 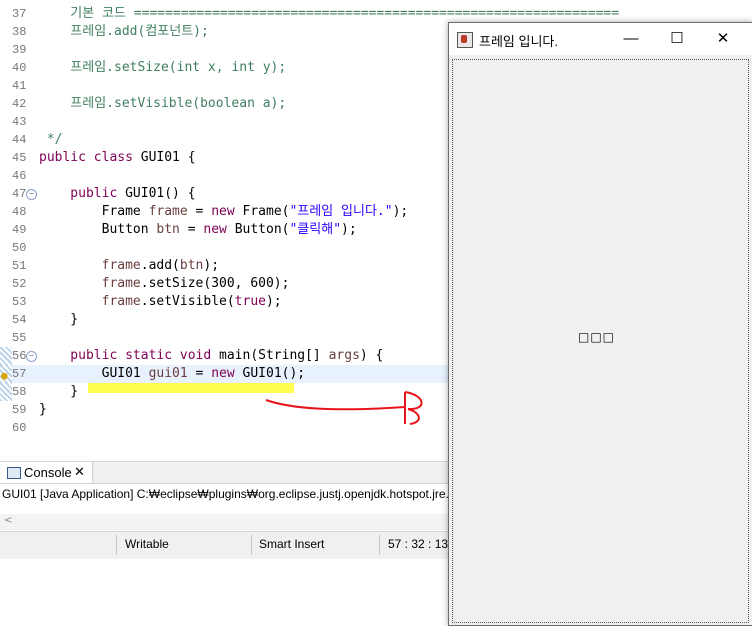 I want to click on console-tab-label: Console, so click(x=48, y=472).